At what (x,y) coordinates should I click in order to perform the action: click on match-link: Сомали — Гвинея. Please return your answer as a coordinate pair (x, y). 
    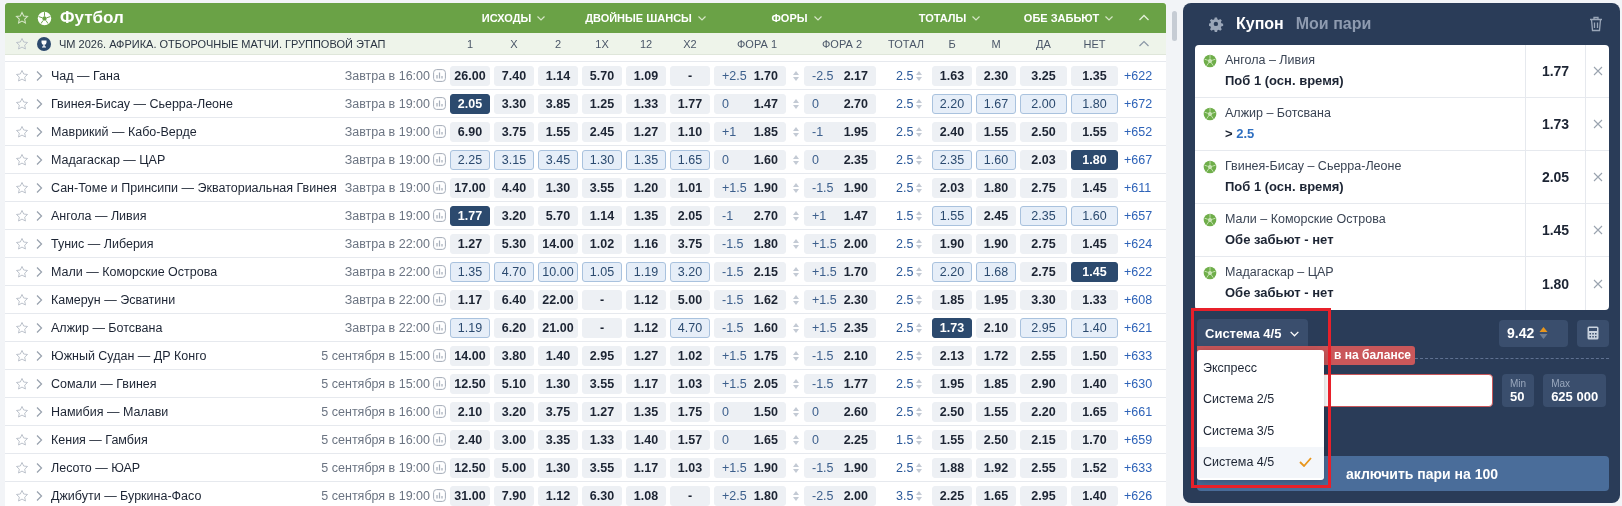
    Looking at the image, I should click on (182, 383).